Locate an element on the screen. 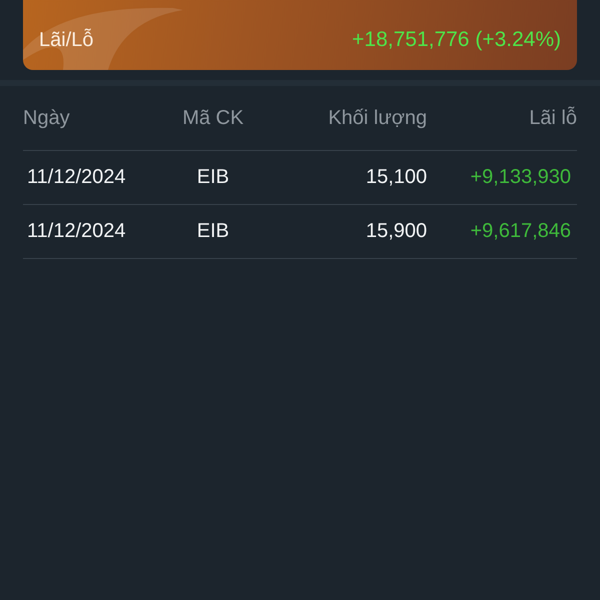 The image size is (600, 600). profit-label: Lãi/Lỗ is located at coordinates (66, 40).